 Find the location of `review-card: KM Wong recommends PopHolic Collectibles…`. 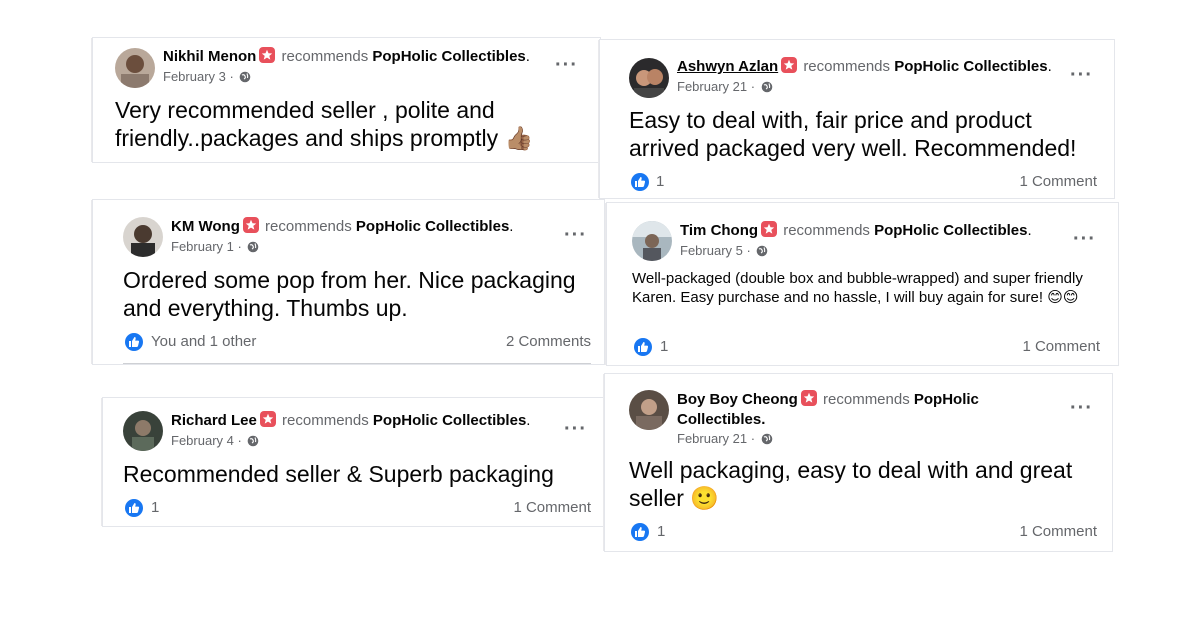

review-card: KM Wong recommends PopHolic Collectibles… is located at coordinates (348, 282).